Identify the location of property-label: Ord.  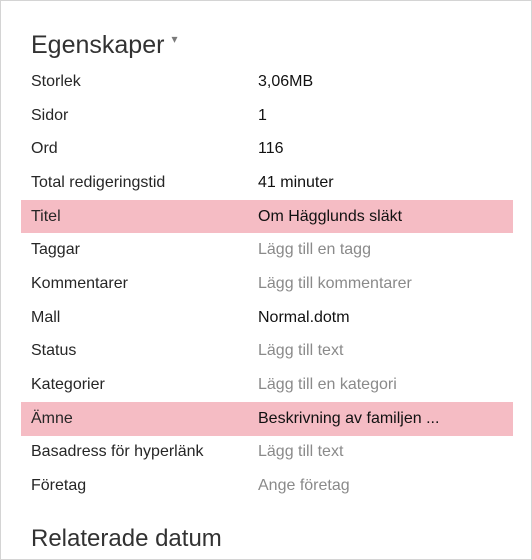
(44, 149).